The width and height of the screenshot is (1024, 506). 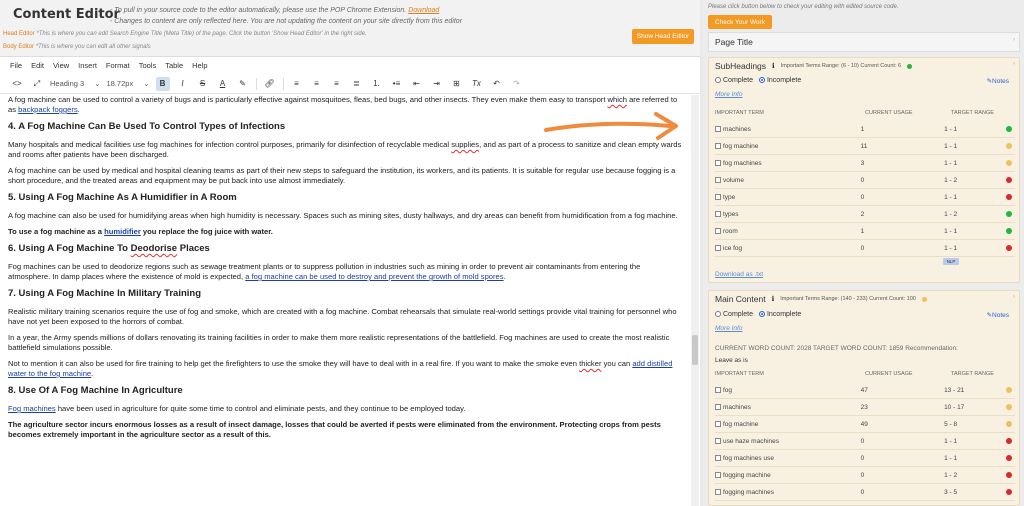 I want to click on outdent-icon: ⇤, so click(x=417, y=84).